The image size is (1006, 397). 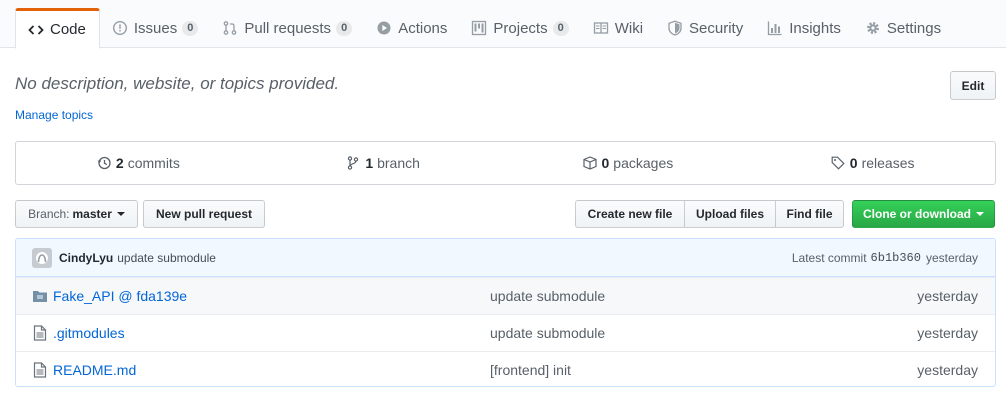 I want to click on avatar-identicon-icon, so click(x=42, y=257).